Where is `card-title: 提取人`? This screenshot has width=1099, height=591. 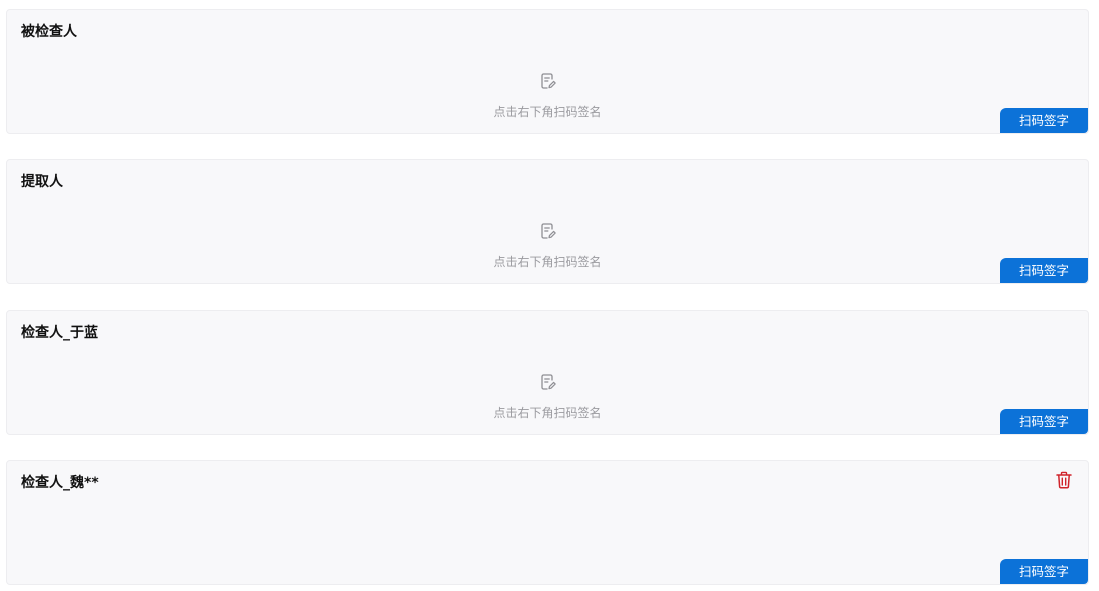
card-title: 提取人 is located at coordinates (42, 182).